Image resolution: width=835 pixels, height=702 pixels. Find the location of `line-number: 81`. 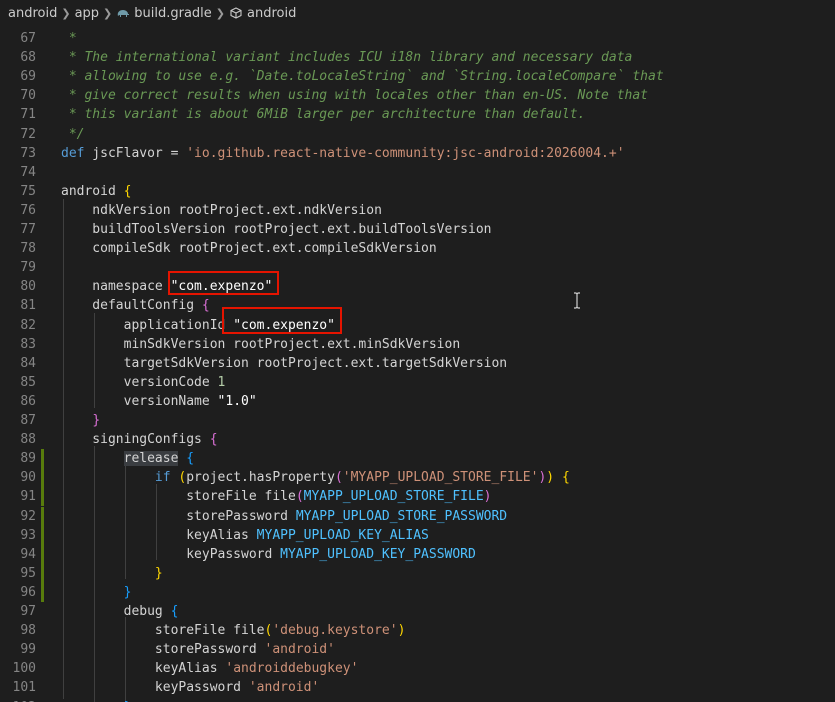

line-number: 81 is located at coordinates (28, 306).